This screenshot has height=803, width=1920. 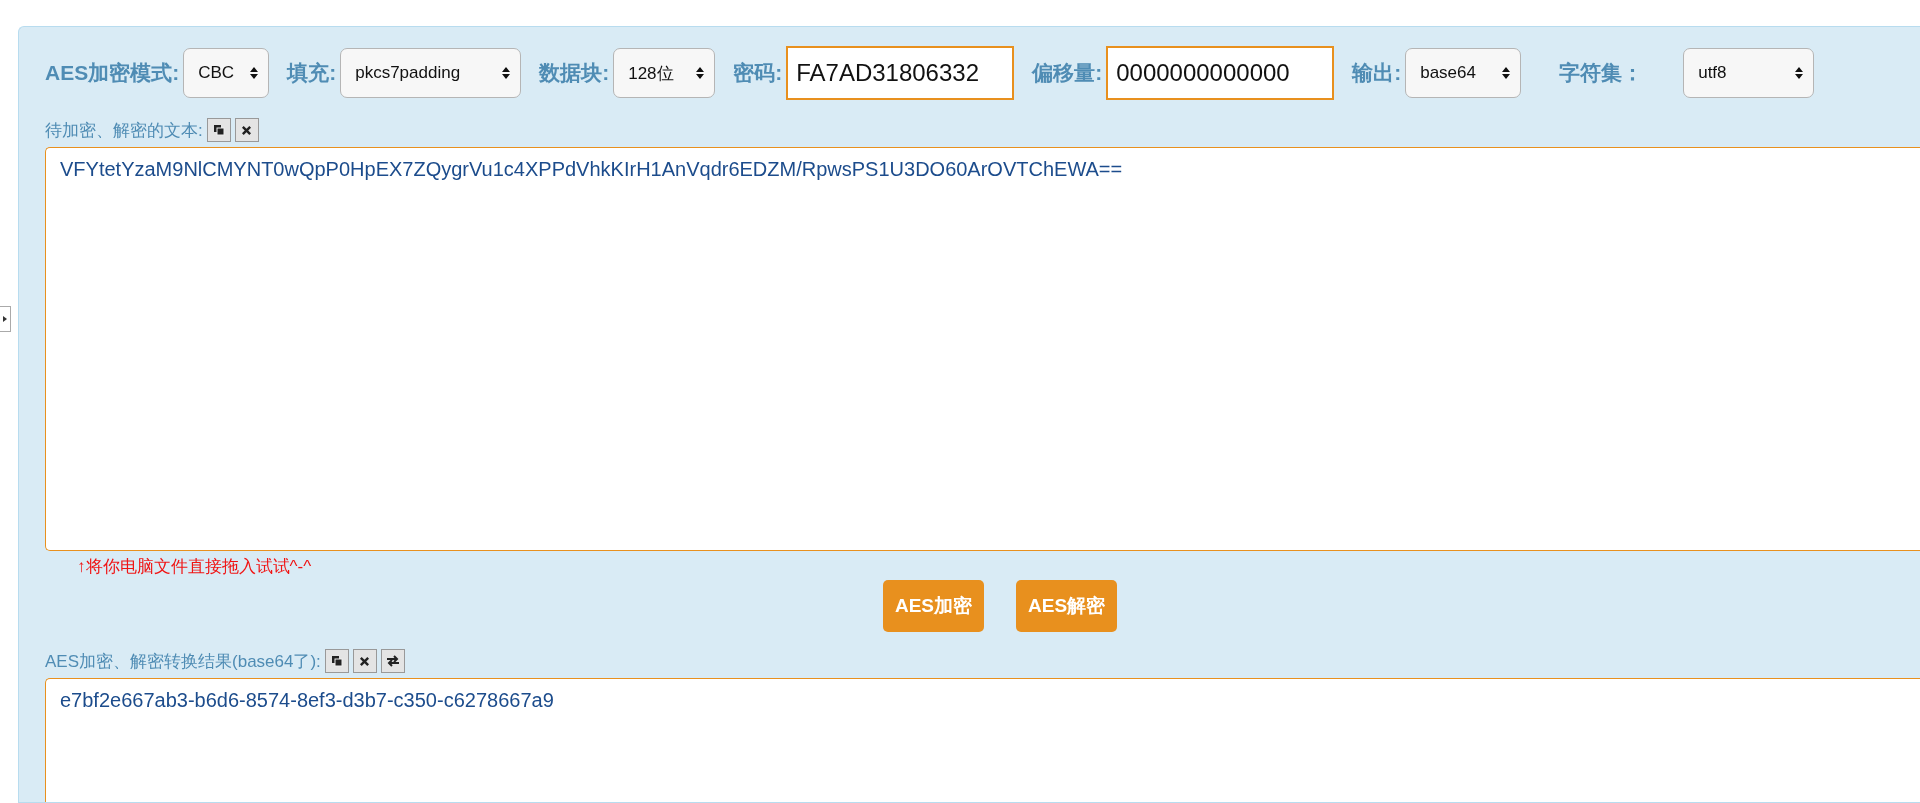 I want to click on padding-select: pkcs7padding, so click(x=431, y=73).